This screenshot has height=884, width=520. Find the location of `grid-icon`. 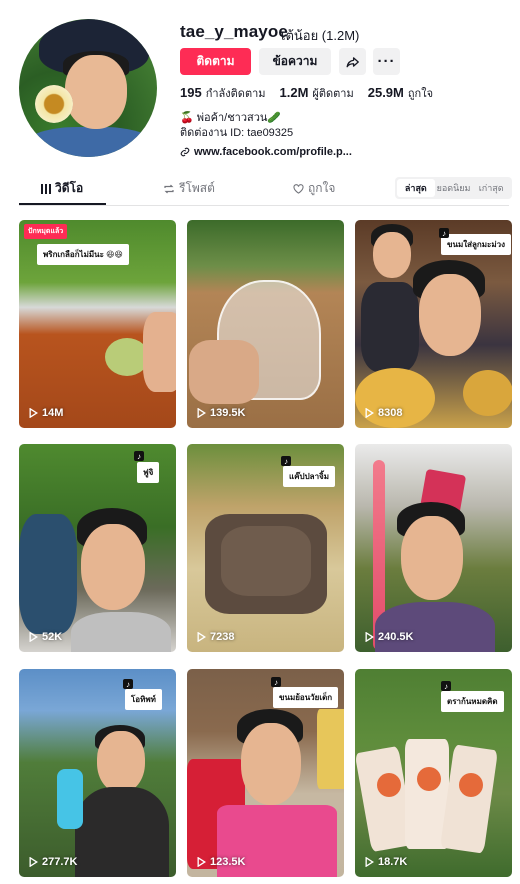

grid-icon is located at coordinates (46, 188).